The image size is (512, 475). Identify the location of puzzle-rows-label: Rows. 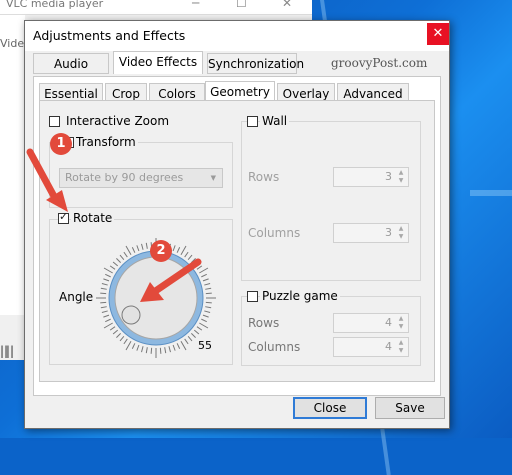
(264, 323).